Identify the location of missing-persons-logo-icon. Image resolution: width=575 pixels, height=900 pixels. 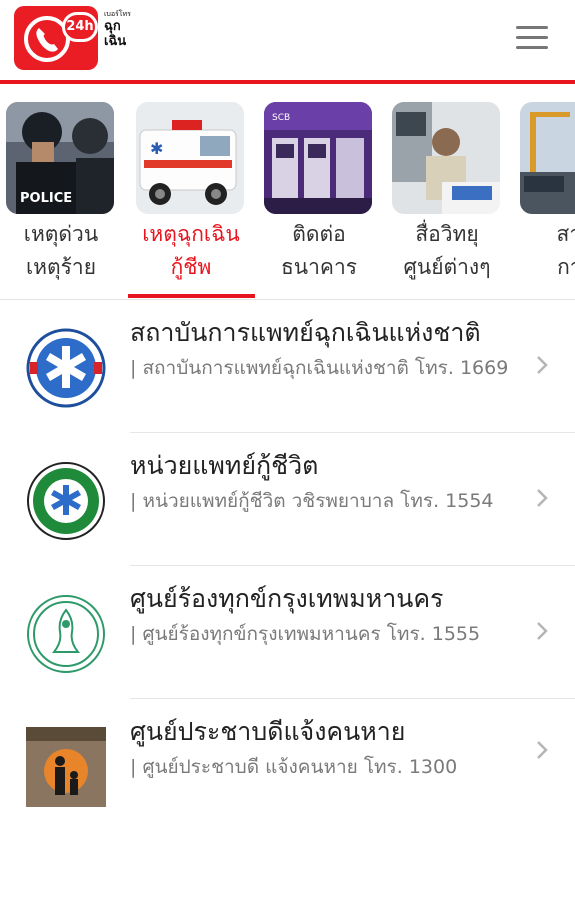
(66, 767).